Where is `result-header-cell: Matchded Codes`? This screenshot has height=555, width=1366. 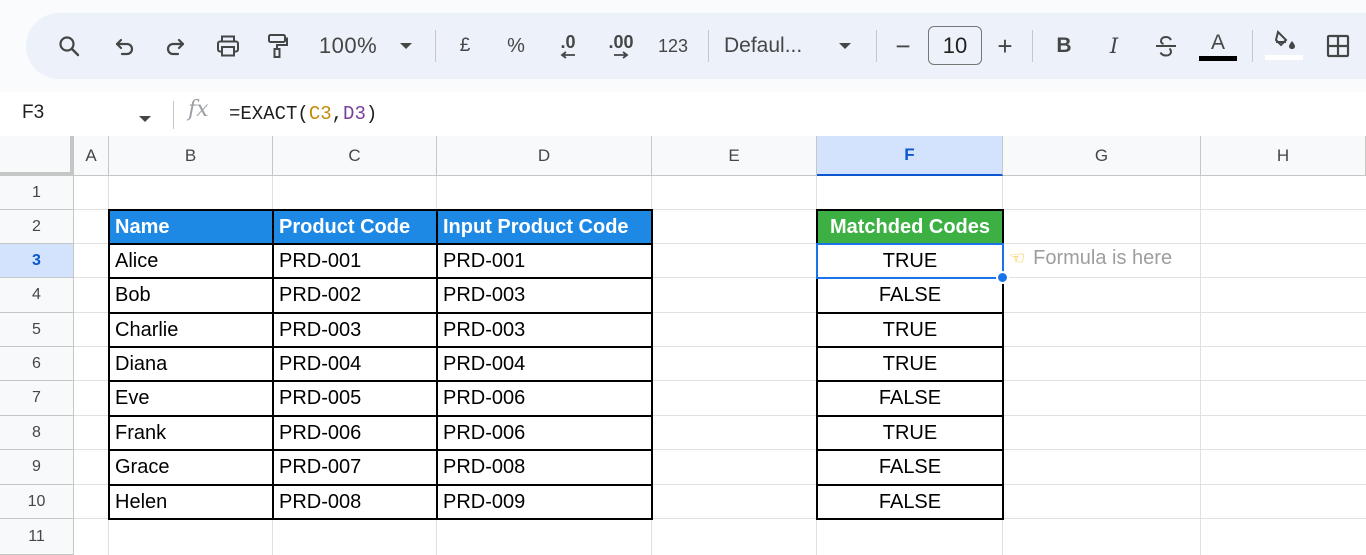 result-header-cell: Matchded Codes is located at coordinates (910, 227).